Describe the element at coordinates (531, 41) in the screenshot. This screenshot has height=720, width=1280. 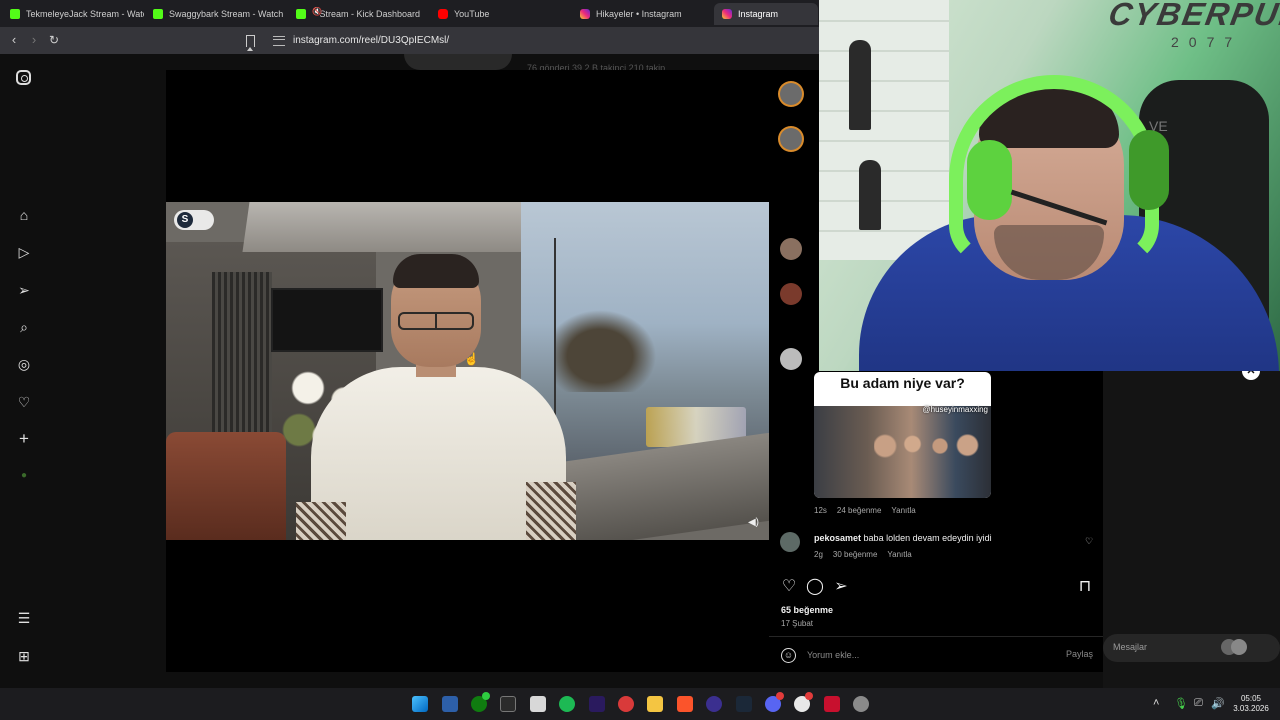
I see `address-bar: instagram.com/reel/DU3QpIECMsl/` at that location.